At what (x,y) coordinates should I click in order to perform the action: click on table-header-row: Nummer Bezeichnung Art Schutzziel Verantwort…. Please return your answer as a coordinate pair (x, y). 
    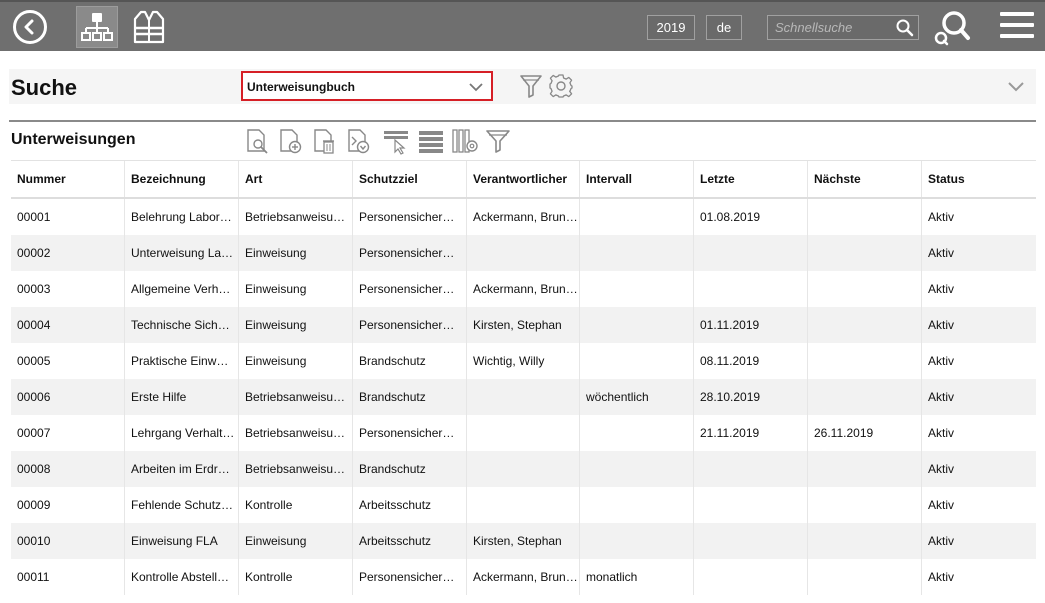
    Looking at the image, I should click on (523, 180).